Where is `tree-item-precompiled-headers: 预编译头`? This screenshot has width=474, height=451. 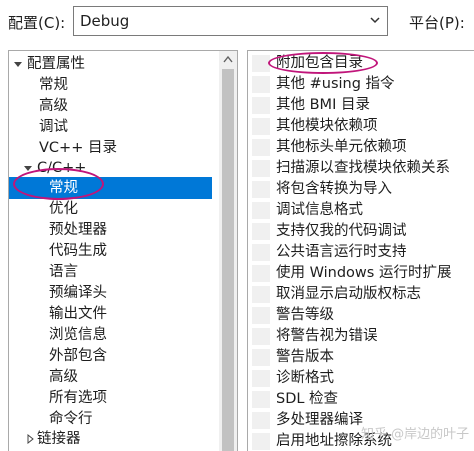
tree-item-precompiled-headers: 预编译头 is located at coordinates (110, 293).